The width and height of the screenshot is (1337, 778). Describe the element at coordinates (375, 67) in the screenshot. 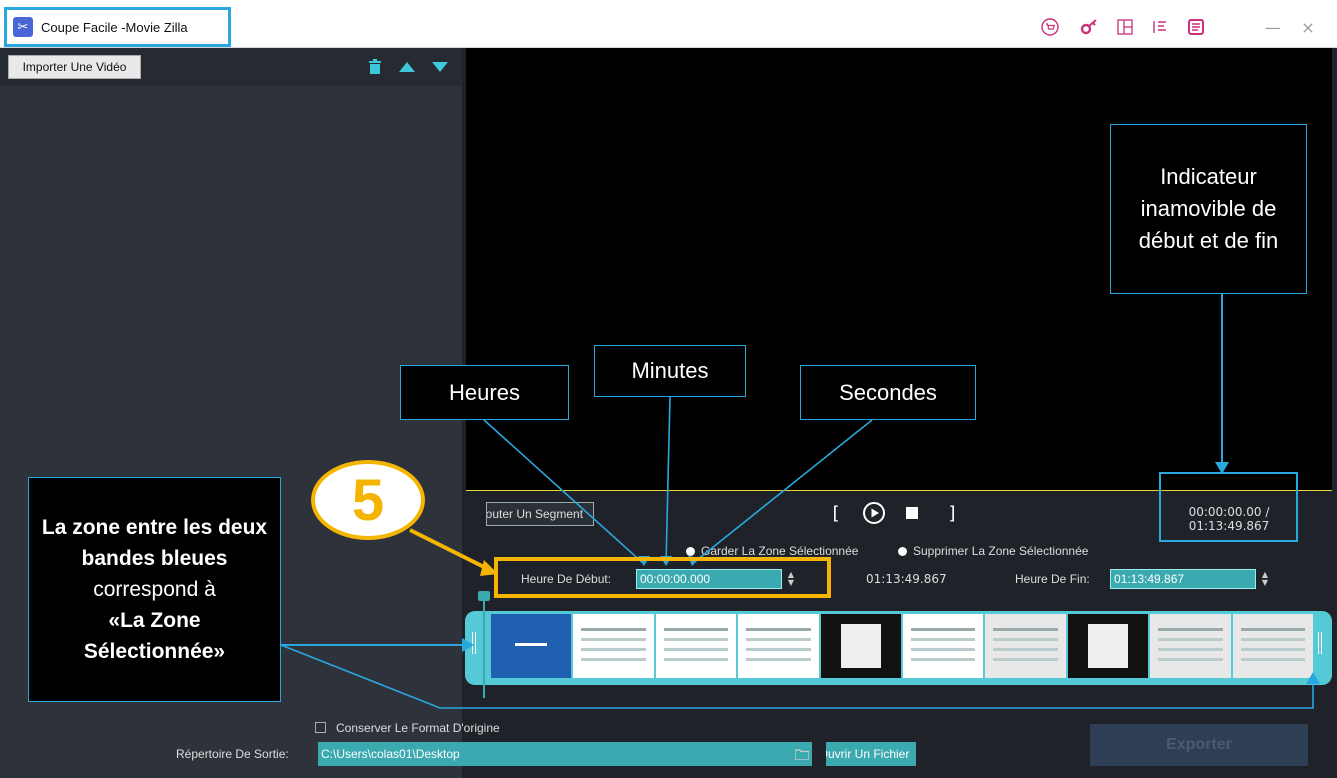

I see `trash-icon` at that location.